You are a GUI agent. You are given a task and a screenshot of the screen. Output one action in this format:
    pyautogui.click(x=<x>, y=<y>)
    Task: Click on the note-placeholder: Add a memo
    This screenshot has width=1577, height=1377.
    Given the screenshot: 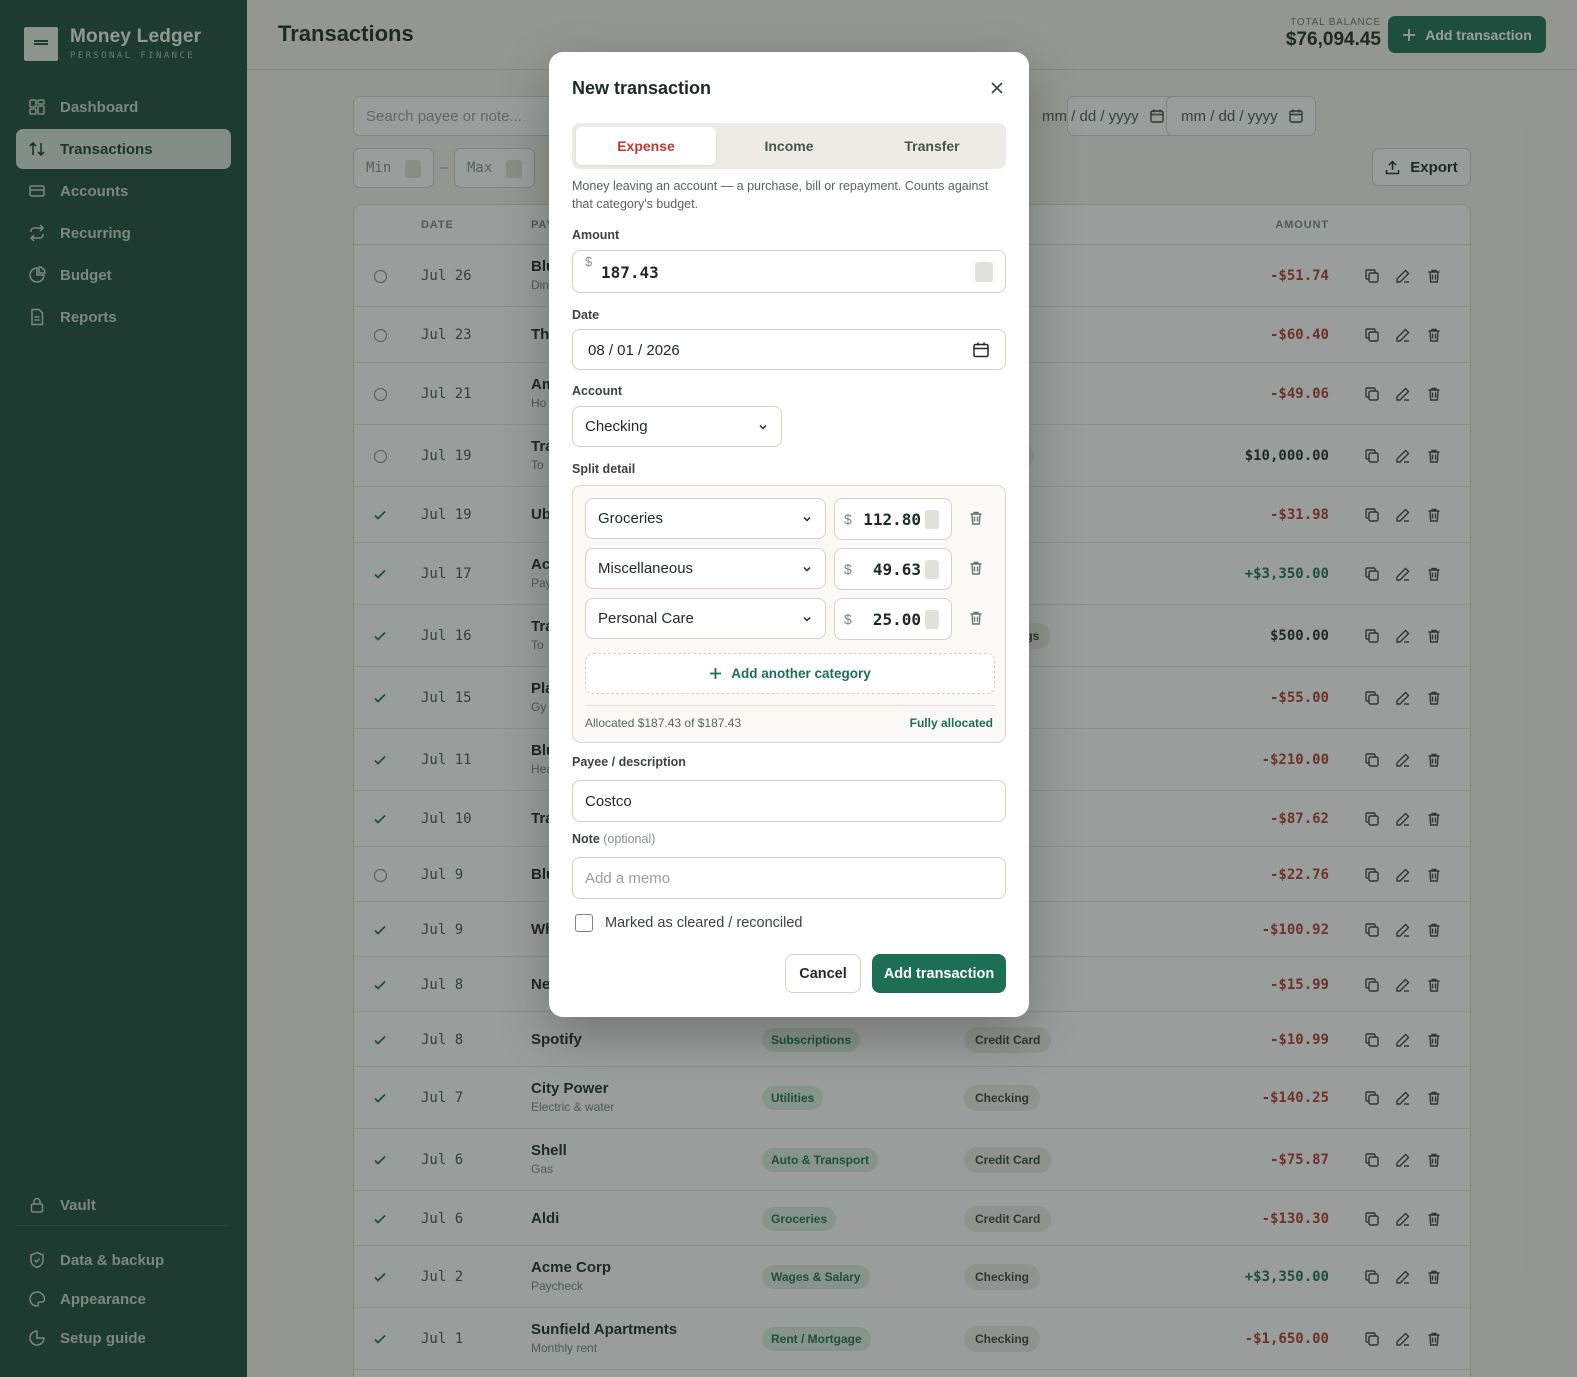 What is the action you would take?
    pyautogui.click(x=628, y=878)
    